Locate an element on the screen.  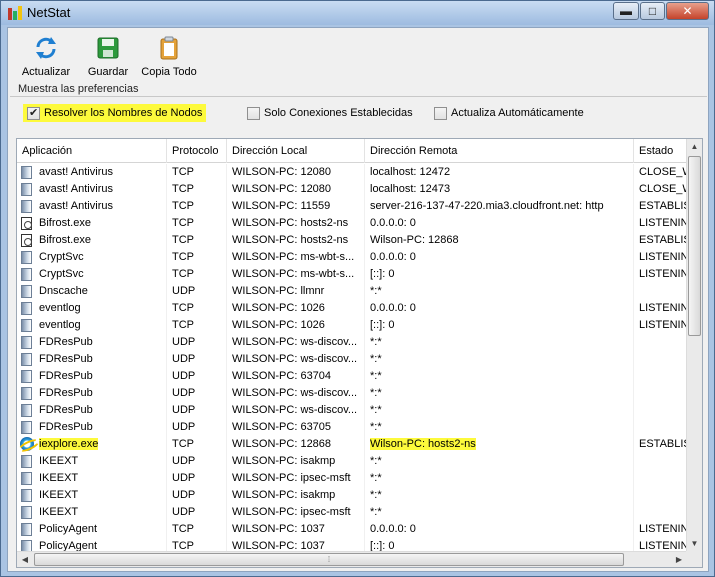
column-header-protocol: Protocolo is located at coordinates (197, 151).